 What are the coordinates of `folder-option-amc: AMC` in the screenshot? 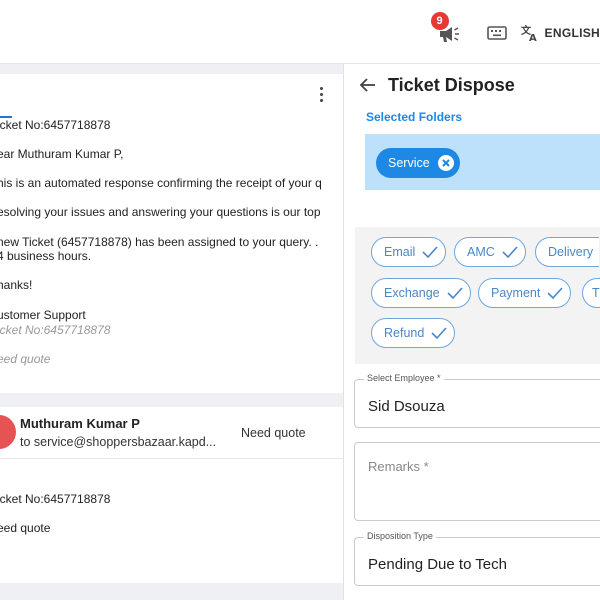 It's located at (490, 252).